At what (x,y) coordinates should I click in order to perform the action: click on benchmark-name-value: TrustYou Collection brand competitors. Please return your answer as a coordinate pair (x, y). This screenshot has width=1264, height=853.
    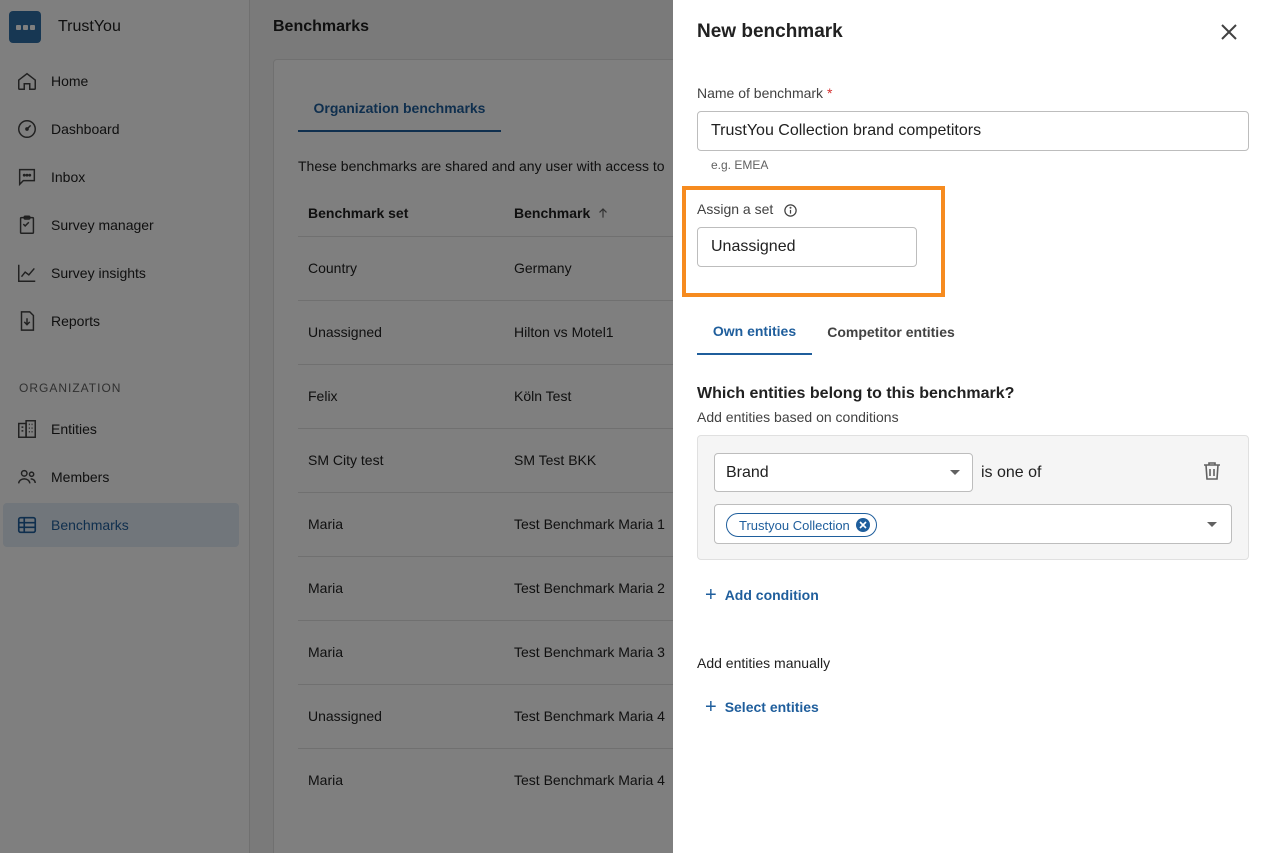
    Looking at the image, I should click on (846, 130).